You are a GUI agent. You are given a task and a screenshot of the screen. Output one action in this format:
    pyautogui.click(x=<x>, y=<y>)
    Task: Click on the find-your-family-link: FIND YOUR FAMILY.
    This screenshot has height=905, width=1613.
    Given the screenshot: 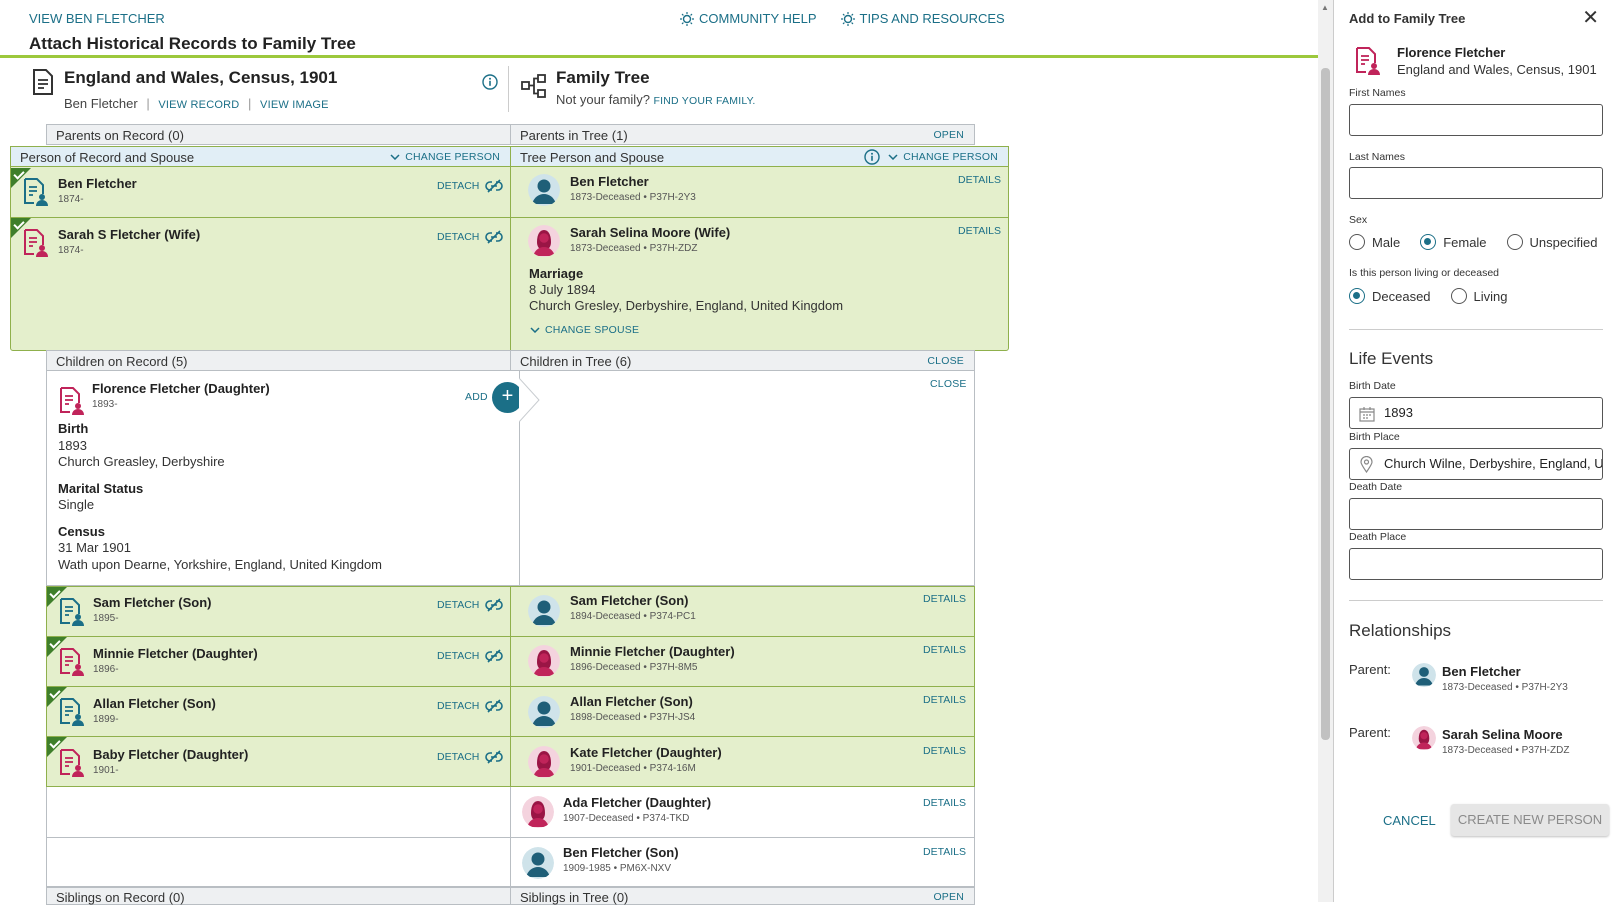 What is the action you would take?
    pyautogui.click(x=705, y=101)
    